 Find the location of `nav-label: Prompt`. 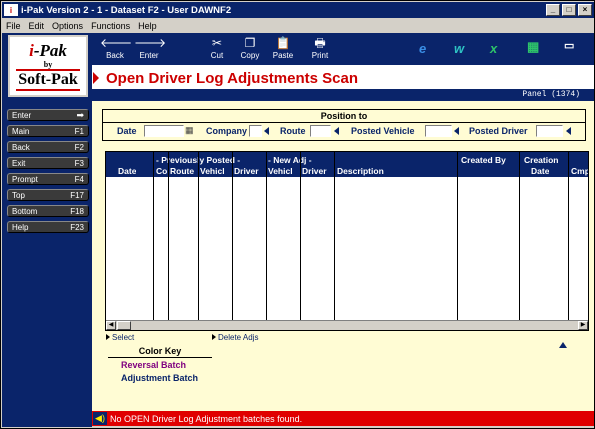

nav-label: Prompt is located at coordinates (25, 179).